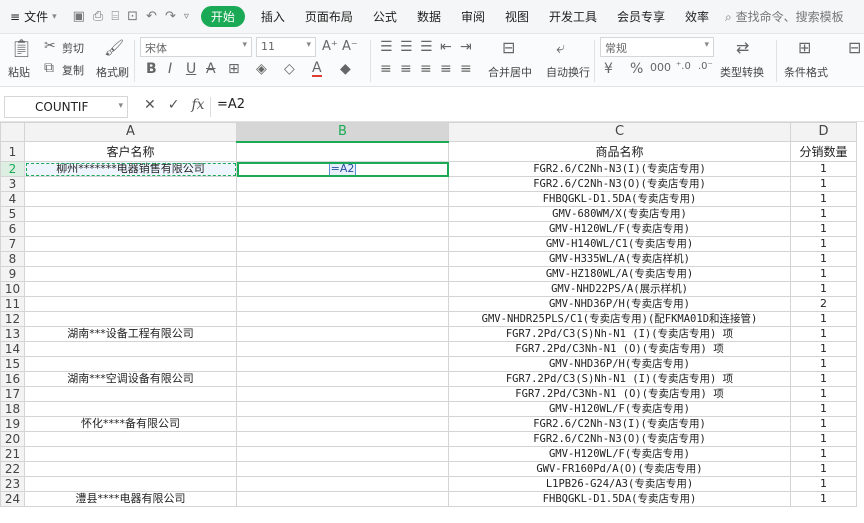 The width and height of the screenshot is (864, 523). What do you see at coordinates (130, 151) in the screenshot?
I see `cell-header-customer: 客户名称` at bounding box center [130, 151].